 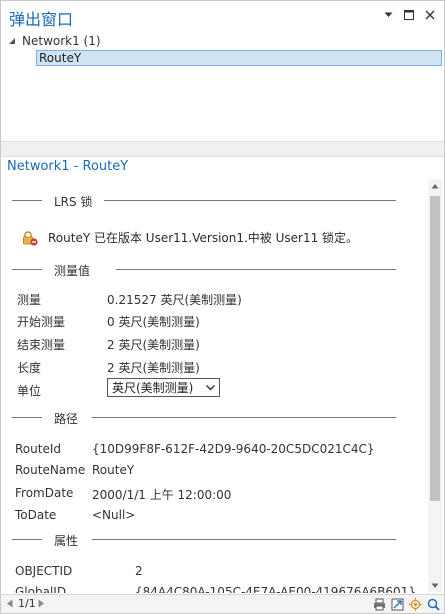 I want to click on section-attributes-label: 属性, so click(x=66, y=540).